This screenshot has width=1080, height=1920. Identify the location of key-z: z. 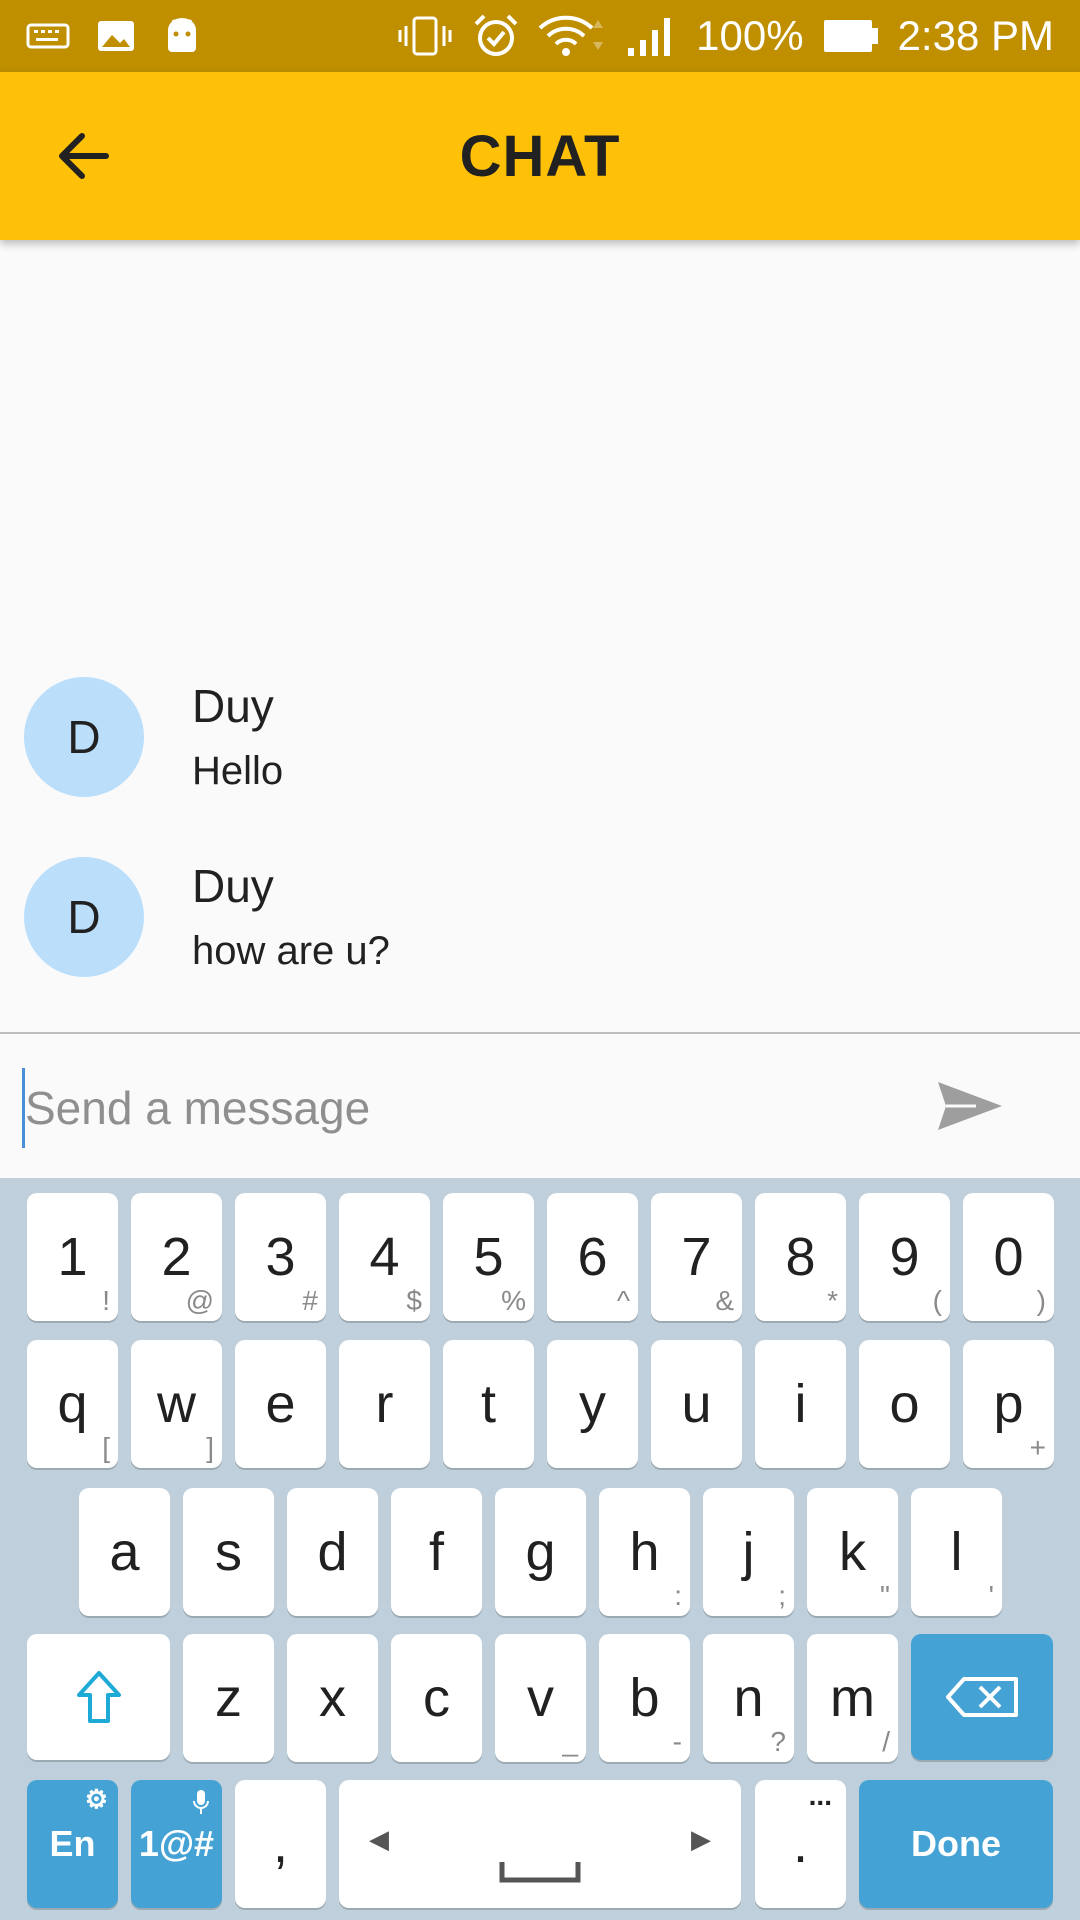
(228, 1698).